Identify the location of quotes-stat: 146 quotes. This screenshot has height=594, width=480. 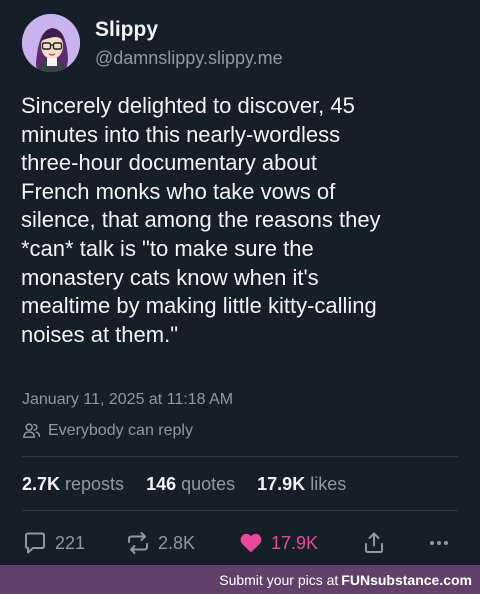
(190, 484).